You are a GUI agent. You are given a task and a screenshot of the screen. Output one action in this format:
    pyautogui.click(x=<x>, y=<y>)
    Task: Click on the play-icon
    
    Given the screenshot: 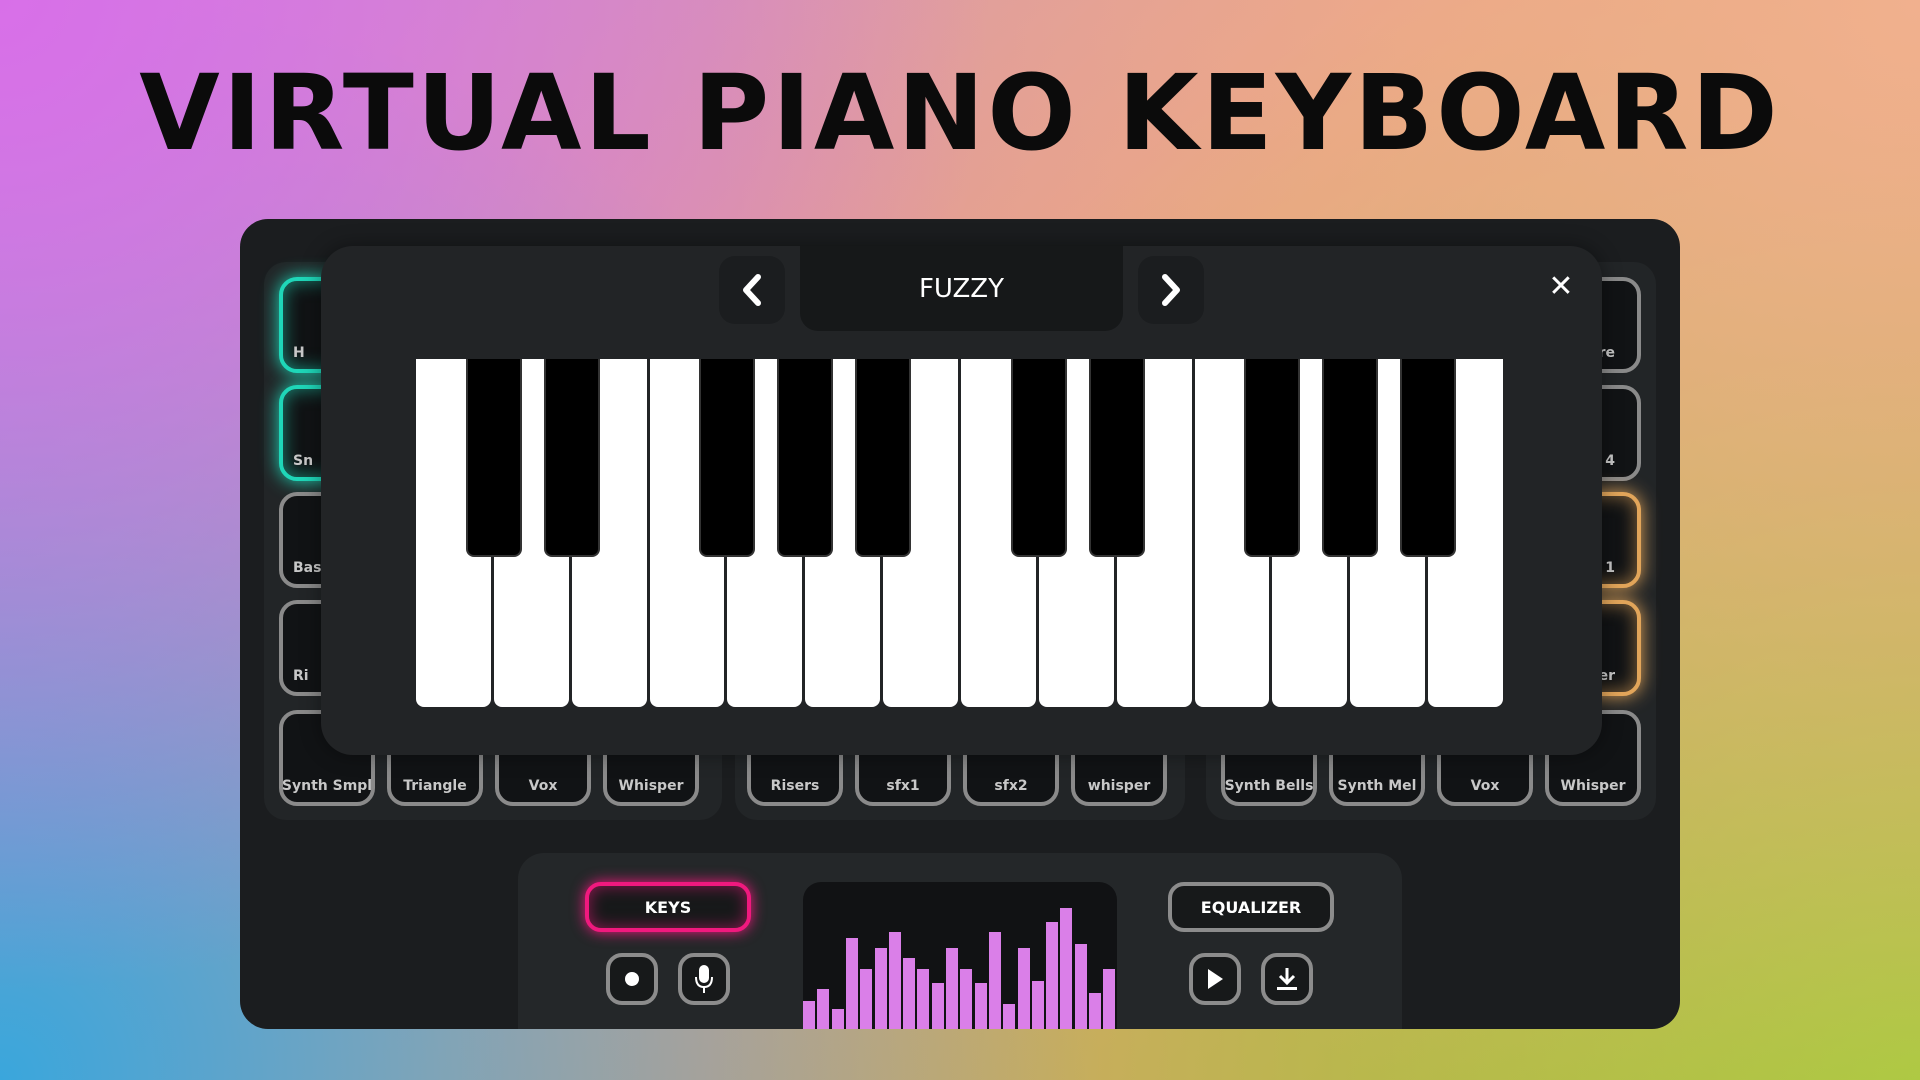 What is the action you would take?
    pyautogui.click(x=1215, y=979)
    